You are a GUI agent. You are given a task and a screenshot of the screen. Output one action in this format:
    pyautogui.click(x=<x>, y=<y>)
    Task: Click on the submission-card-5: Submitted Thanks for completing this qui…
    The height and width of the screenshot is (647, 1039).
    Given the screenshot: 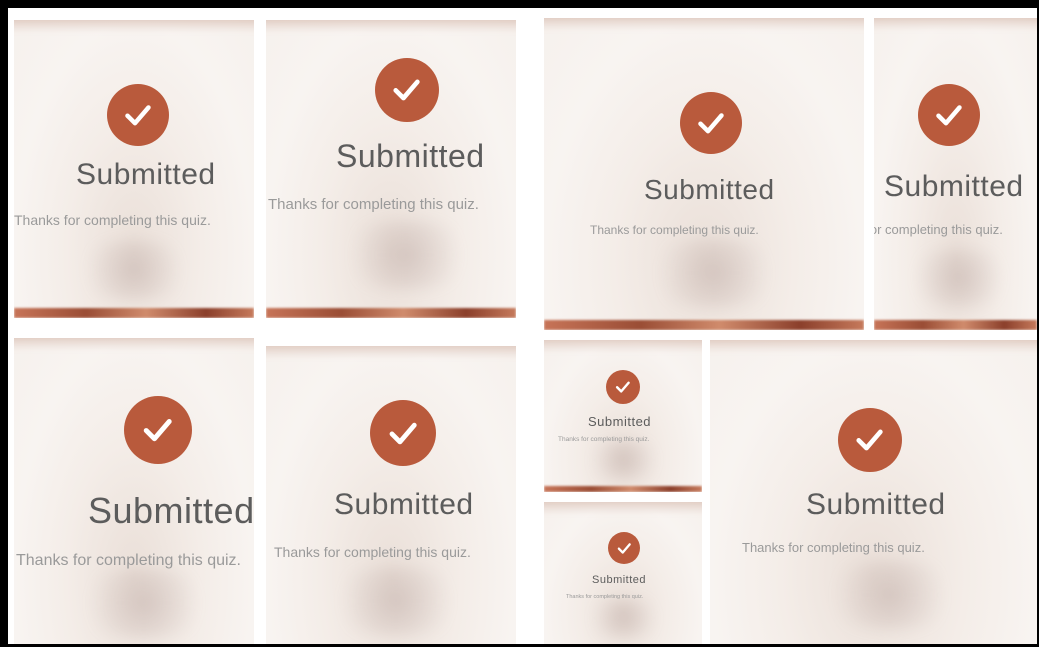 What is the action you would take?
    pyautogui.click(x=134, y=491)
    